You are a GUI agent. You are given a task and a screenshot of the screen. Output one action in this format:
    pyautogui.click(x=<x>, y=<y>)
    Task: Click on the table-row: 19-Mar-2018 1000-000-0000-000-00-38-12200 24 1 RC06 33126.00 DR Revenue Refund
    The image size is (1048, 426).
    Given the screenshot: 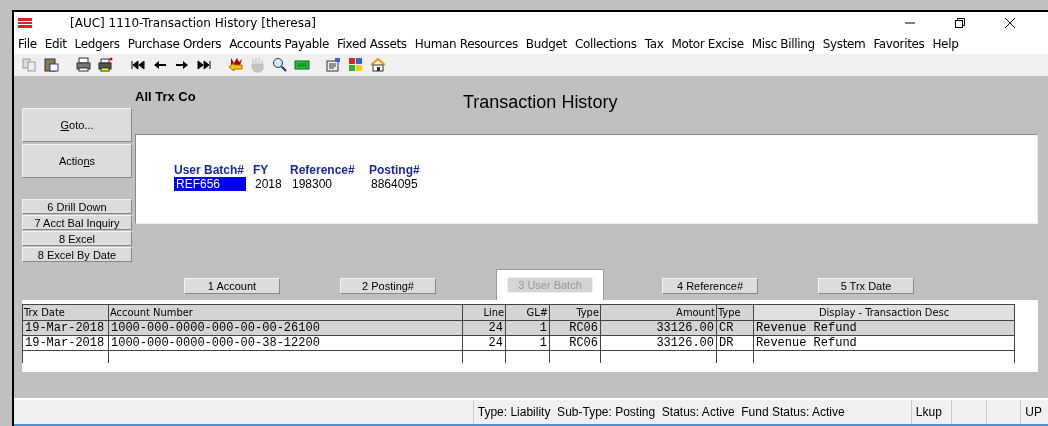 What is the action you would take?
    pyautogui.click(x=518, y=343)
    